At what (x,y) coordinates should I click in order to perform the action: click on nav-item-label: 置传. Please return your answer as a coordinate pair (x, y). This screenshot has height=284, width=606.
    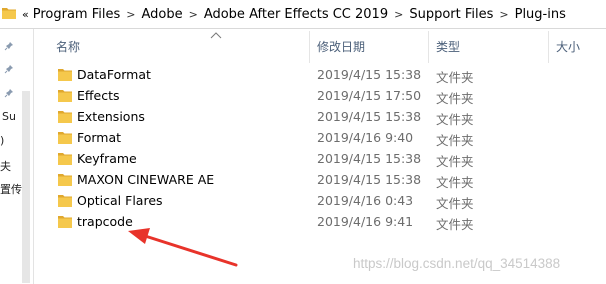
    Looking at the image, I should click on (11, 189).